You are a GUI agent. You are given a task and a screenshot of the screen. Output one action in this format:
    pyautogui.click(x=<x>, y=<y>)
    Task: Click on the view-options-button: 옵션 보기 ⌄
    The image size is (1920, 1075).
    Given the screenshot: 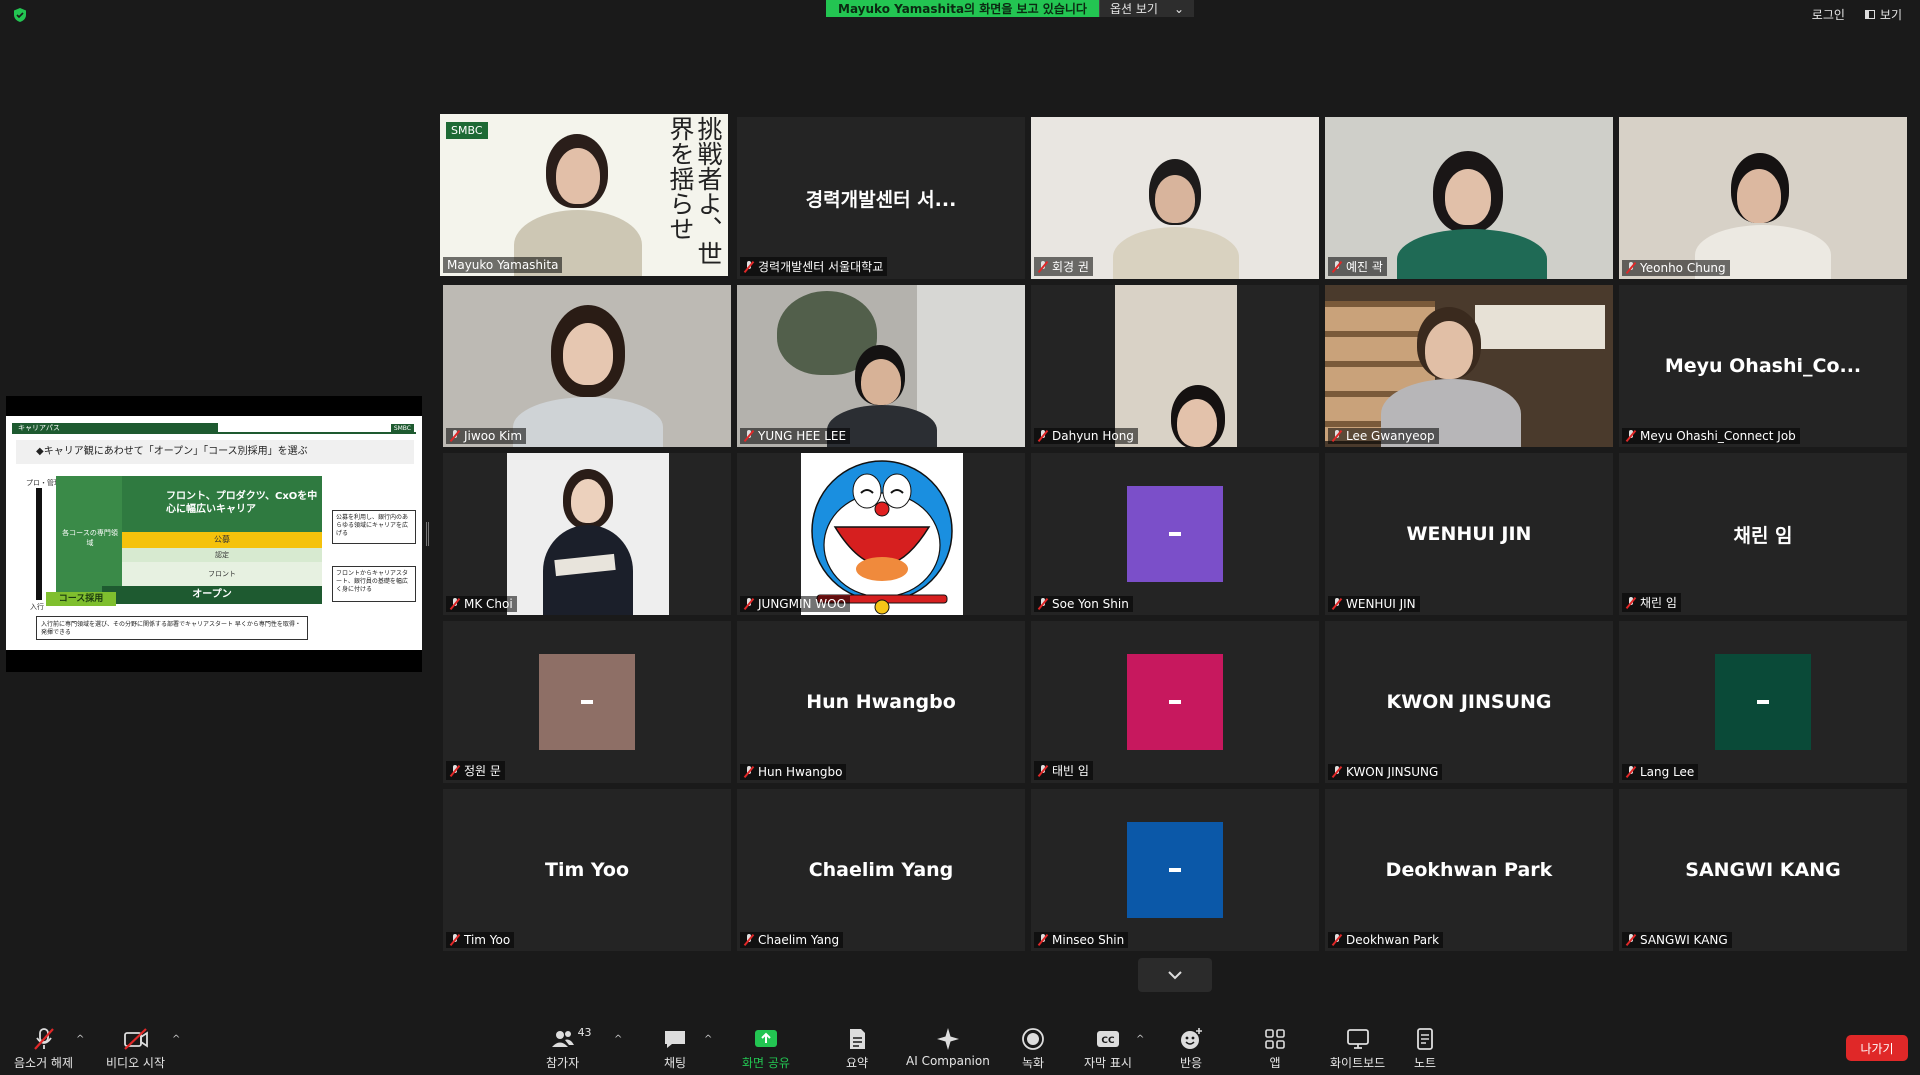 What is the action you would take?
    pyautogui.click(x=1146, y=8)
    